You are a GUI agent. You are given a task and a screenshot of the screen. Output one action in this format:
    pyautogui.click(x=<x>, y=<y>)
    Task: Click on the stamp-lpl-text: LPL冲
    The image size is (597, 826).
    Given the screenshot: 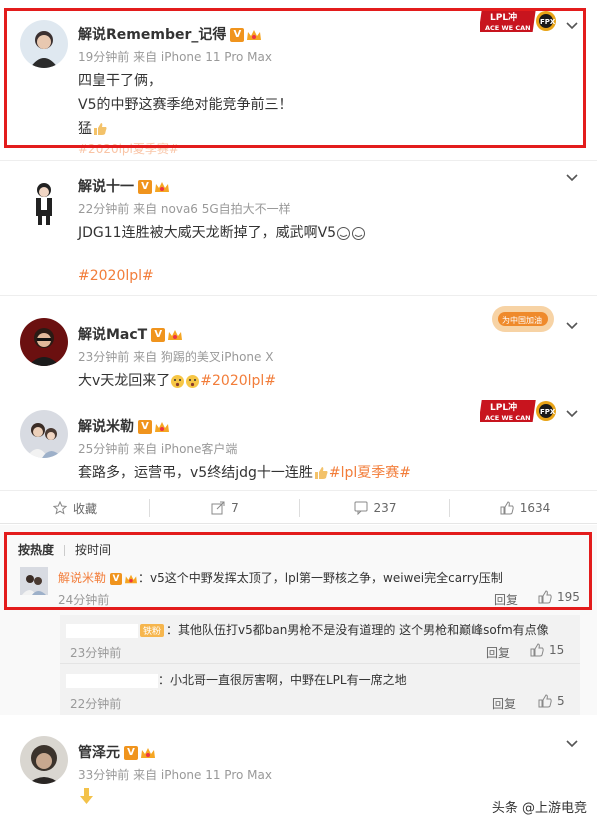 What is the action you would take?
    pyautogui.click(x=503, y=407)
    